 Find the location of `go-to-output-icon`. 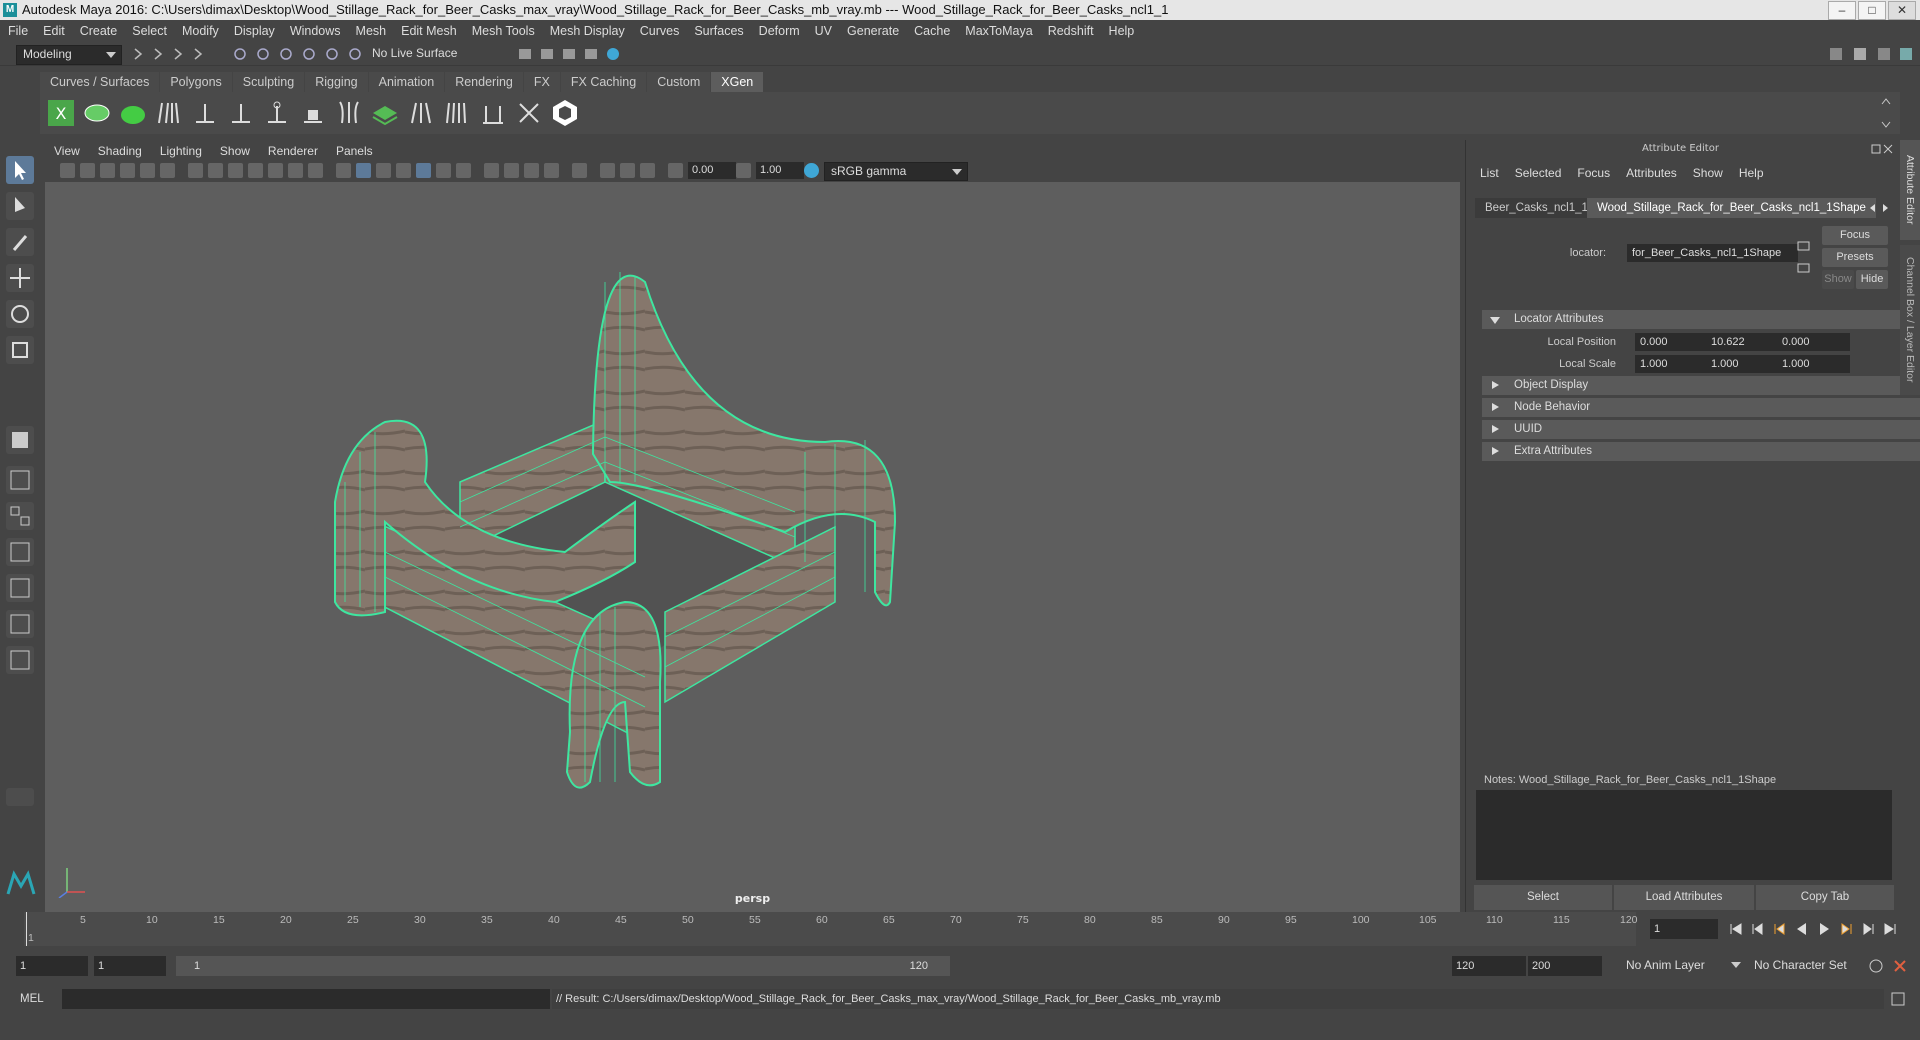

go-to-output-icon is located at coordinates (1804, 268).